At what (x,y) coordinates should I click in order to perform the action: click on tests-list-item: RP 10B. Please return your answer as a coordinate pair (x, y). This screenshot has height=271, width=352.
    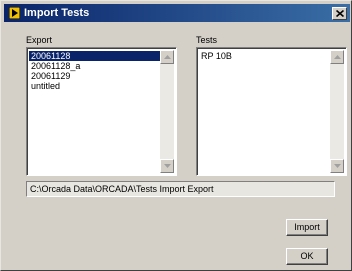
    Looking at the image, I should click on (265, 56).